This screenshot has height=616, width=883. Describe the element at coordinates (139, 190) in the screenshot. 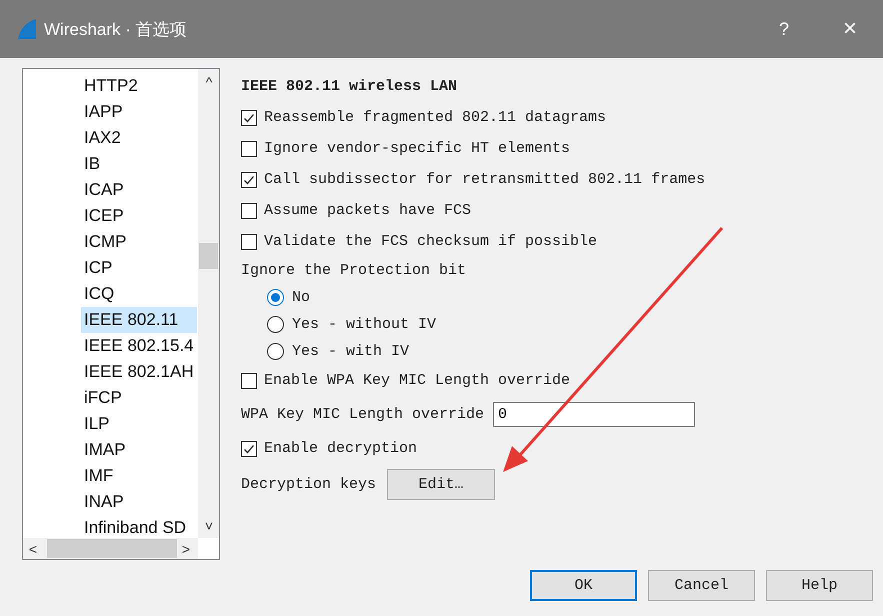

I see `list-item: ICAP` at that location.